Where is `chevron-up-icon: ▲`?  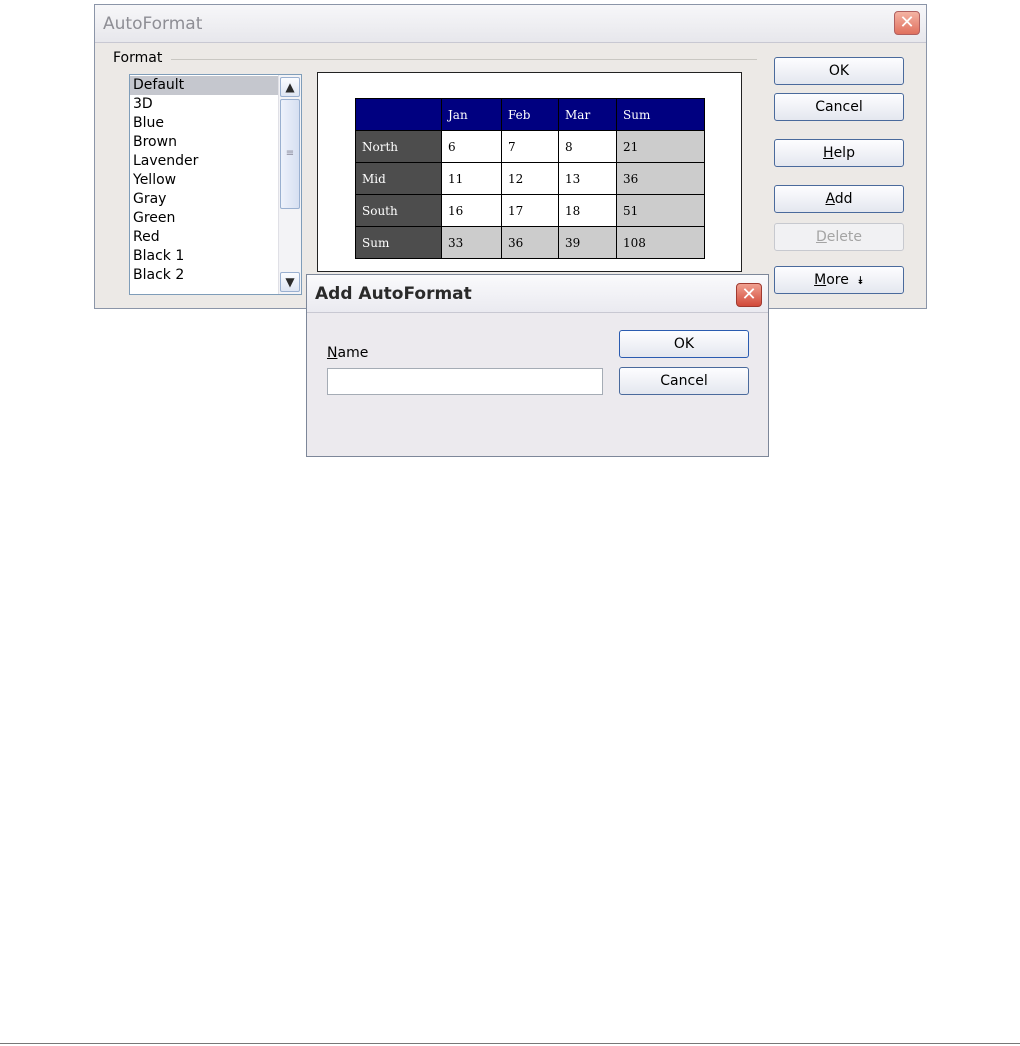 chevron-up-icon: ▲ is located at coordinates (290, 87).